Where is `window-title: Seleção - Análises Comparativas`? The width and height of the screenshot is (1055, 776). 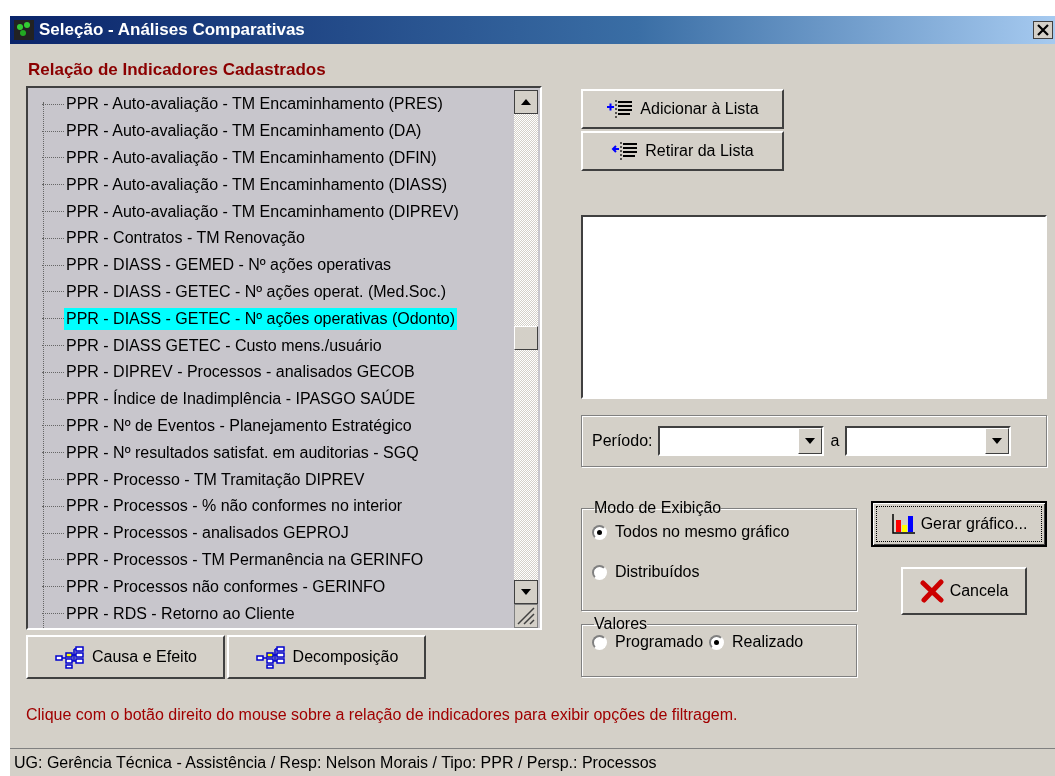 window-title: Seleção - Análises Comparativas is located at coordinates (172, 30).